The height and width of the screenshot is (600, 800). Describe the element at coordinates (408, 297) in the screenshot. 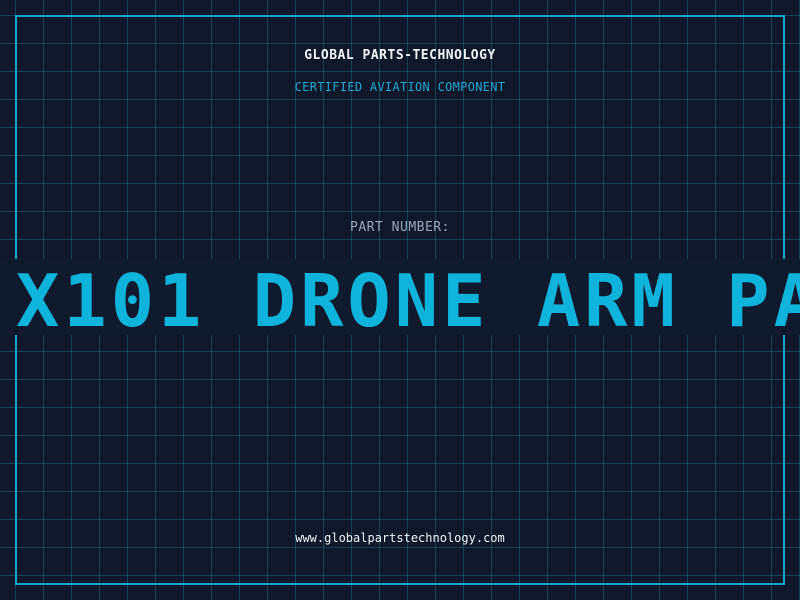

I see `part-number-value: X101 DRONE ARM PAR` at that location.